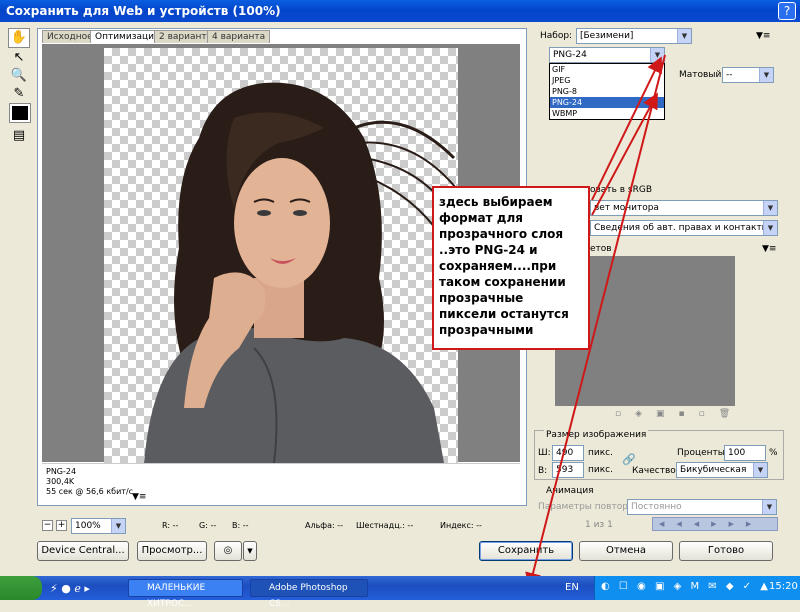  Describe the element at coordinates (572, 587) in the screenshot. I see `language-indicator: EN` at that location.